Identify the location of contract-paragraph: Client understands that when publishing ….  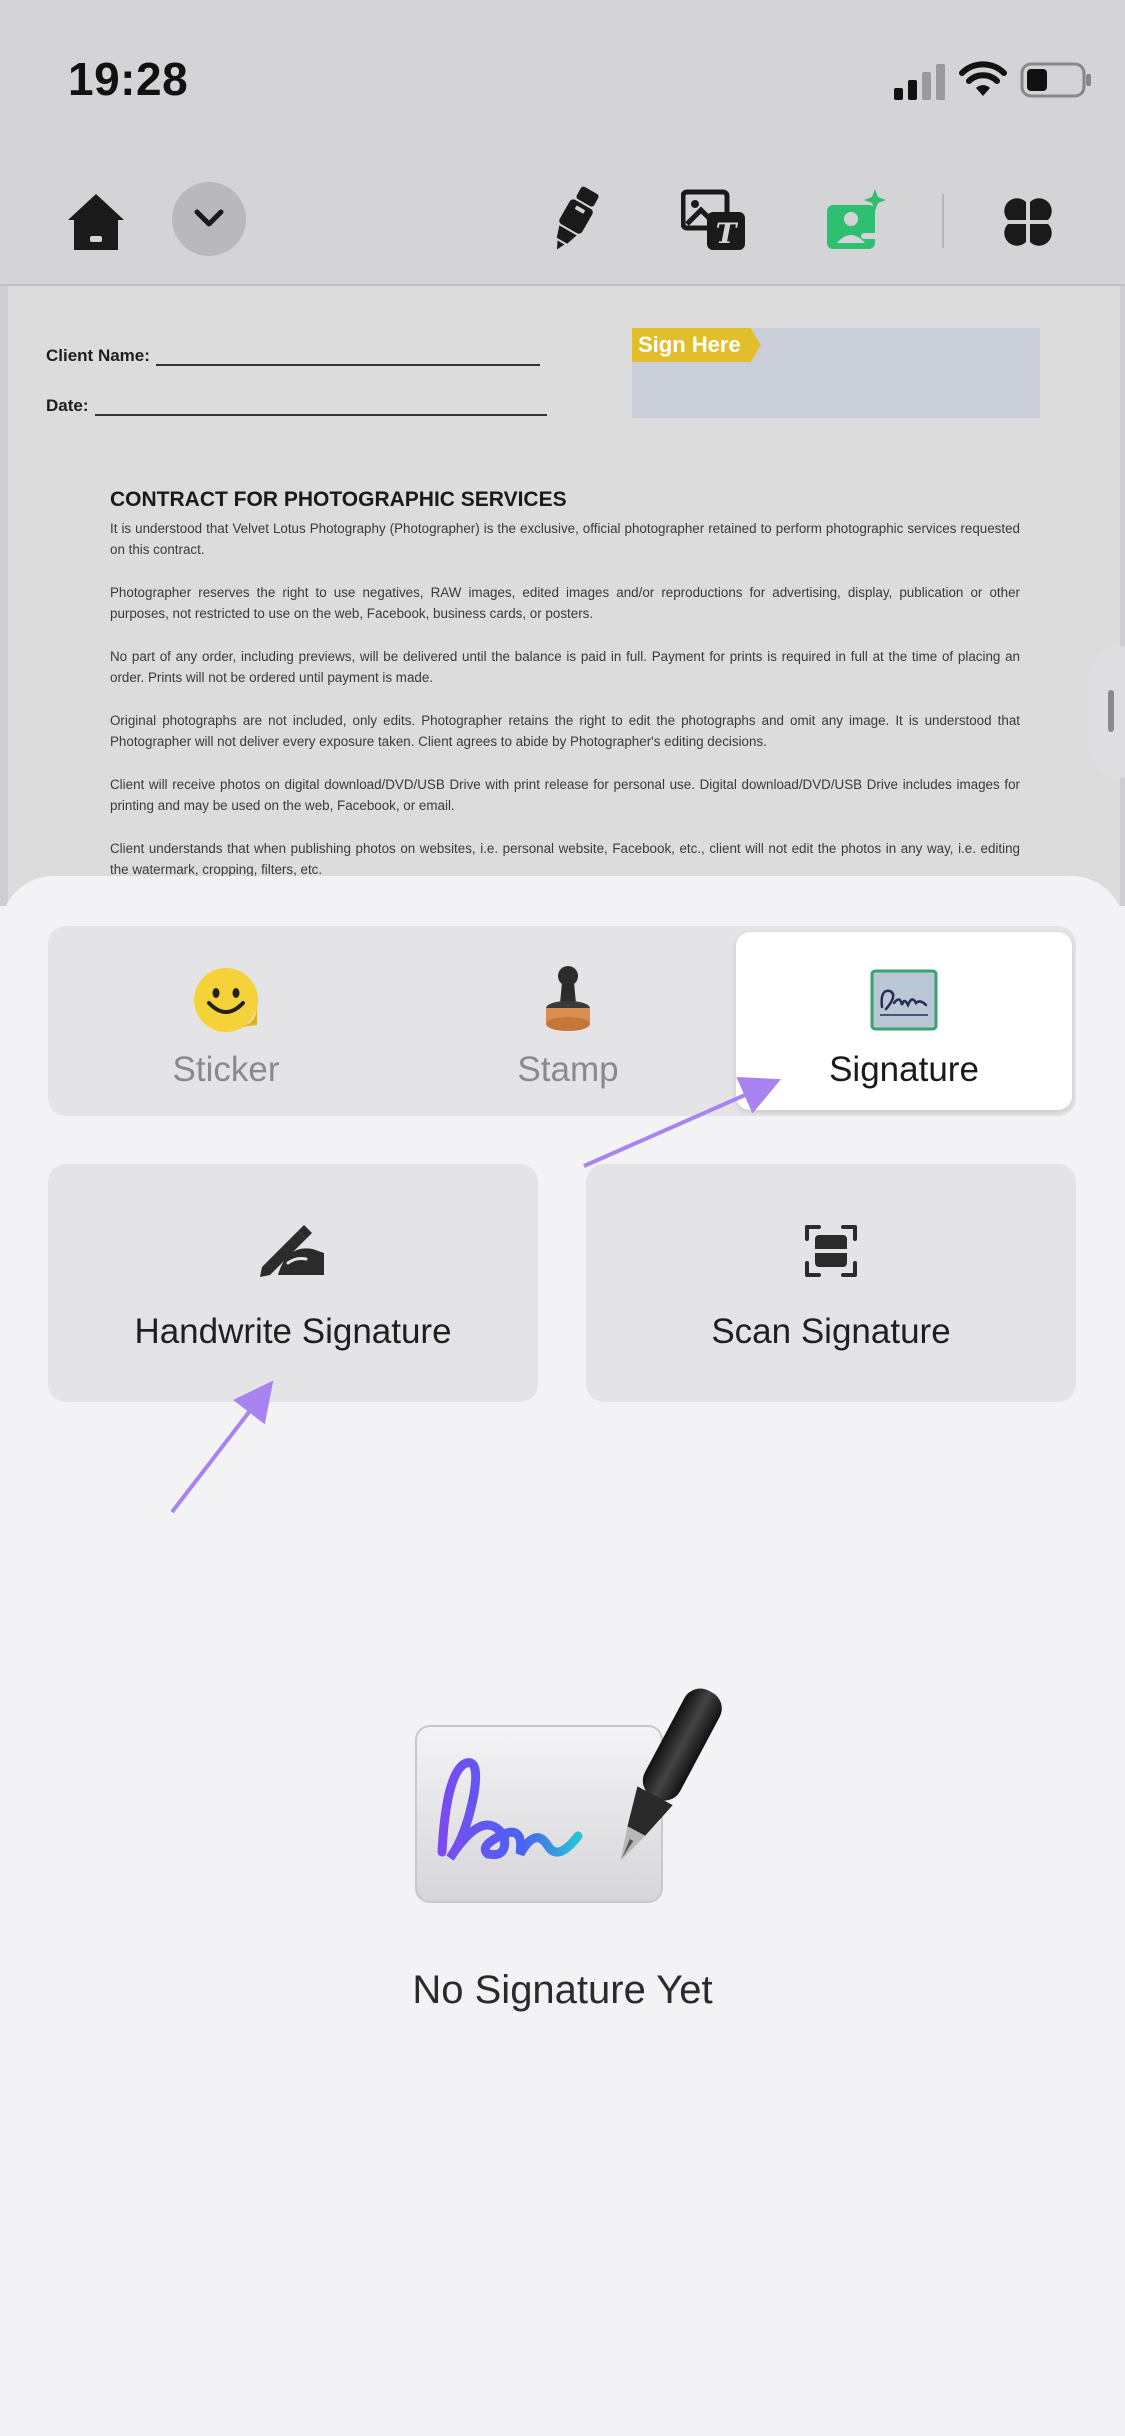
(565, 859).